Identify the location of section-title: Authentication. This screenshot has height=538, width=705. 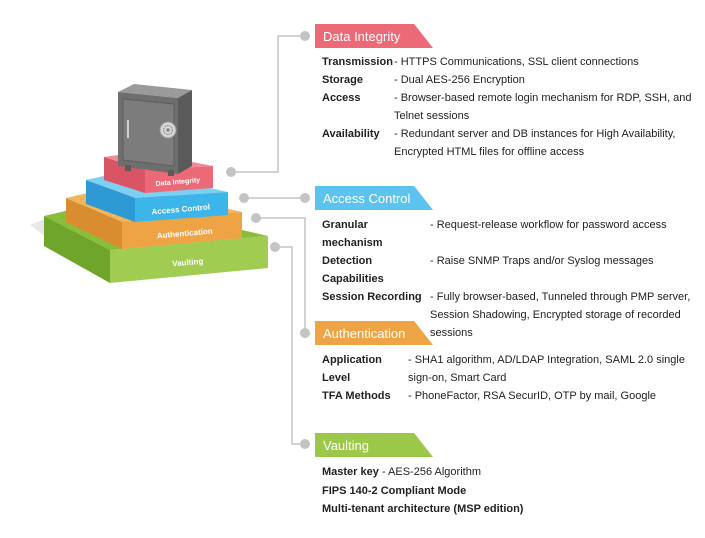
(364, 333).